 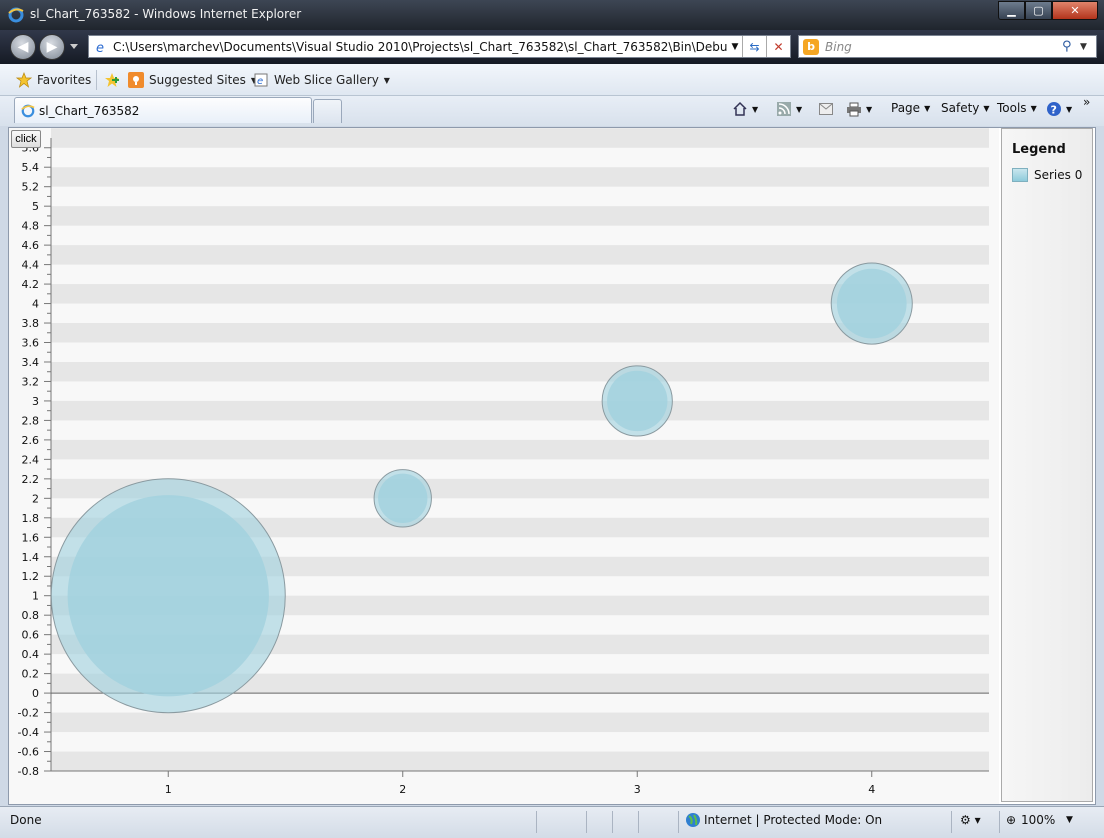 What do you see at coordinates (693, 821) in the screenshot?
I see `globe-icon` at bounding box center [693, 821].